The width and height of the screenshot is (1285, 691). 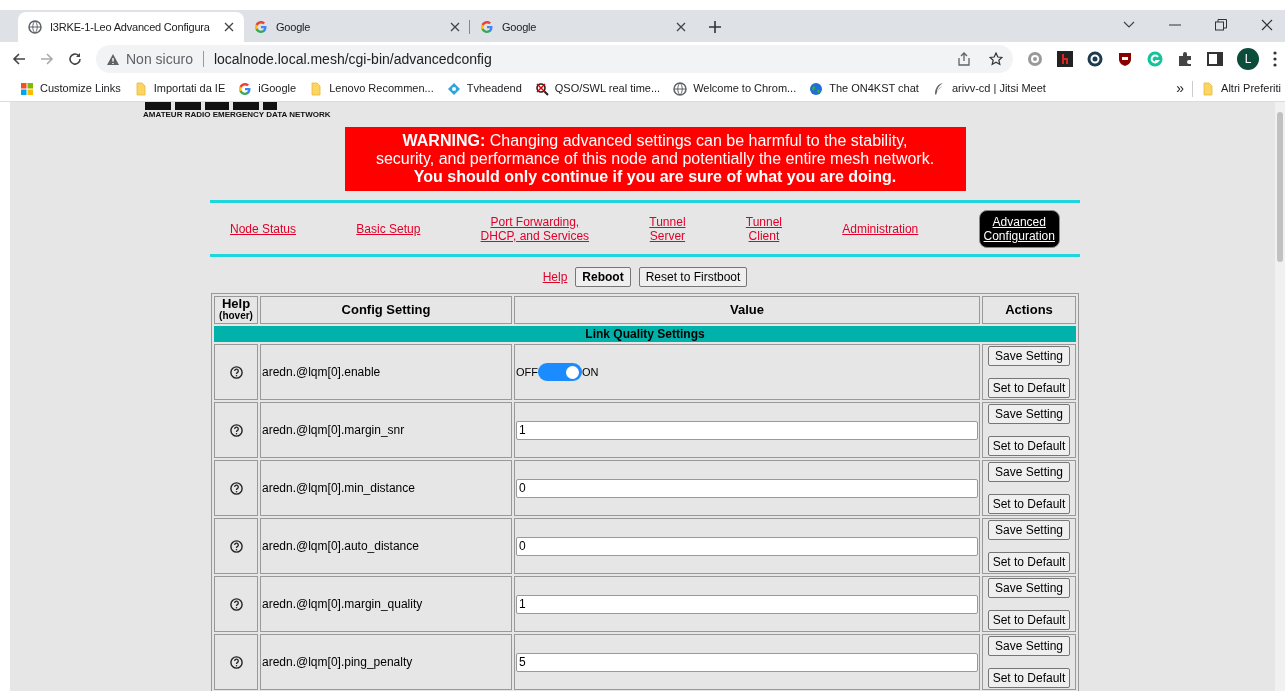 I want to click on sidebar-icon, so click(x=1215, y=59).